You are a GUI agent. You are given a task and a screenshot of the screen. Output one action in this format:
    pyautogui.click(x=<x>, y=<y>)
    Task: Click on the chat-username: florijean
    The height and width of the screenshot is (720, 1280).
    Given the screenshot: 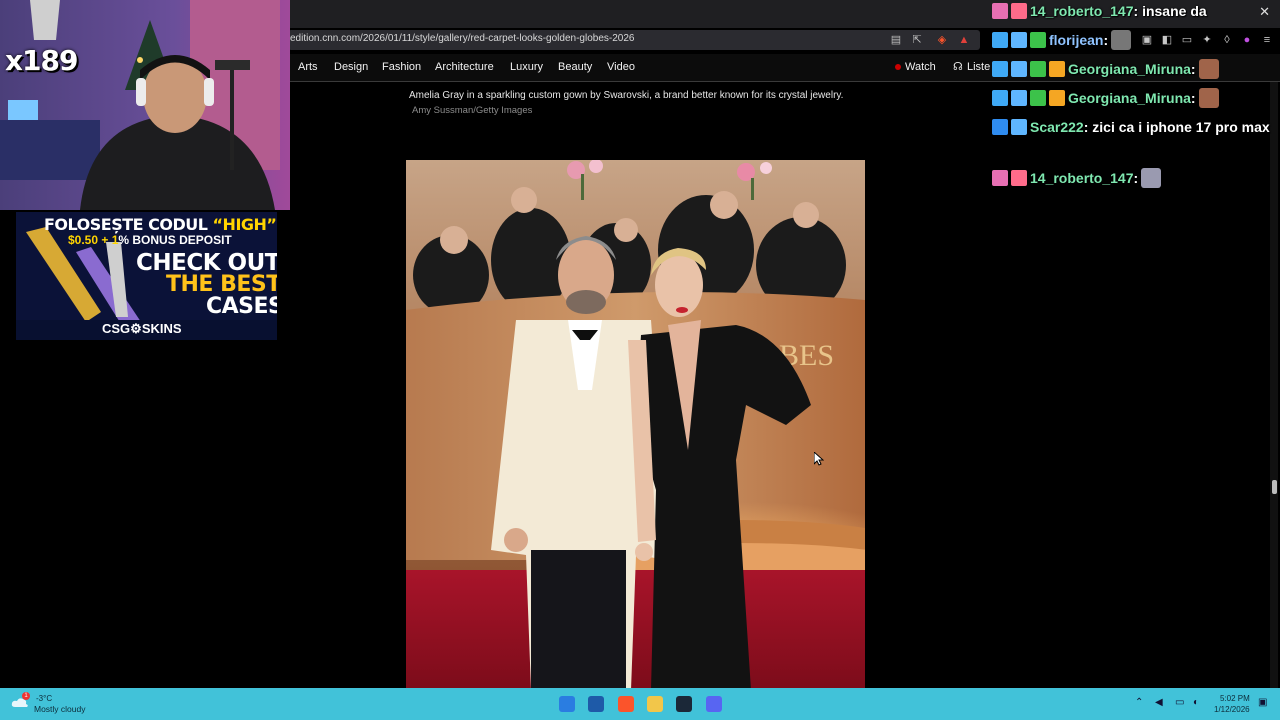 What is the action you would take?
    pyautogui.click(x=1076, y=40)
    